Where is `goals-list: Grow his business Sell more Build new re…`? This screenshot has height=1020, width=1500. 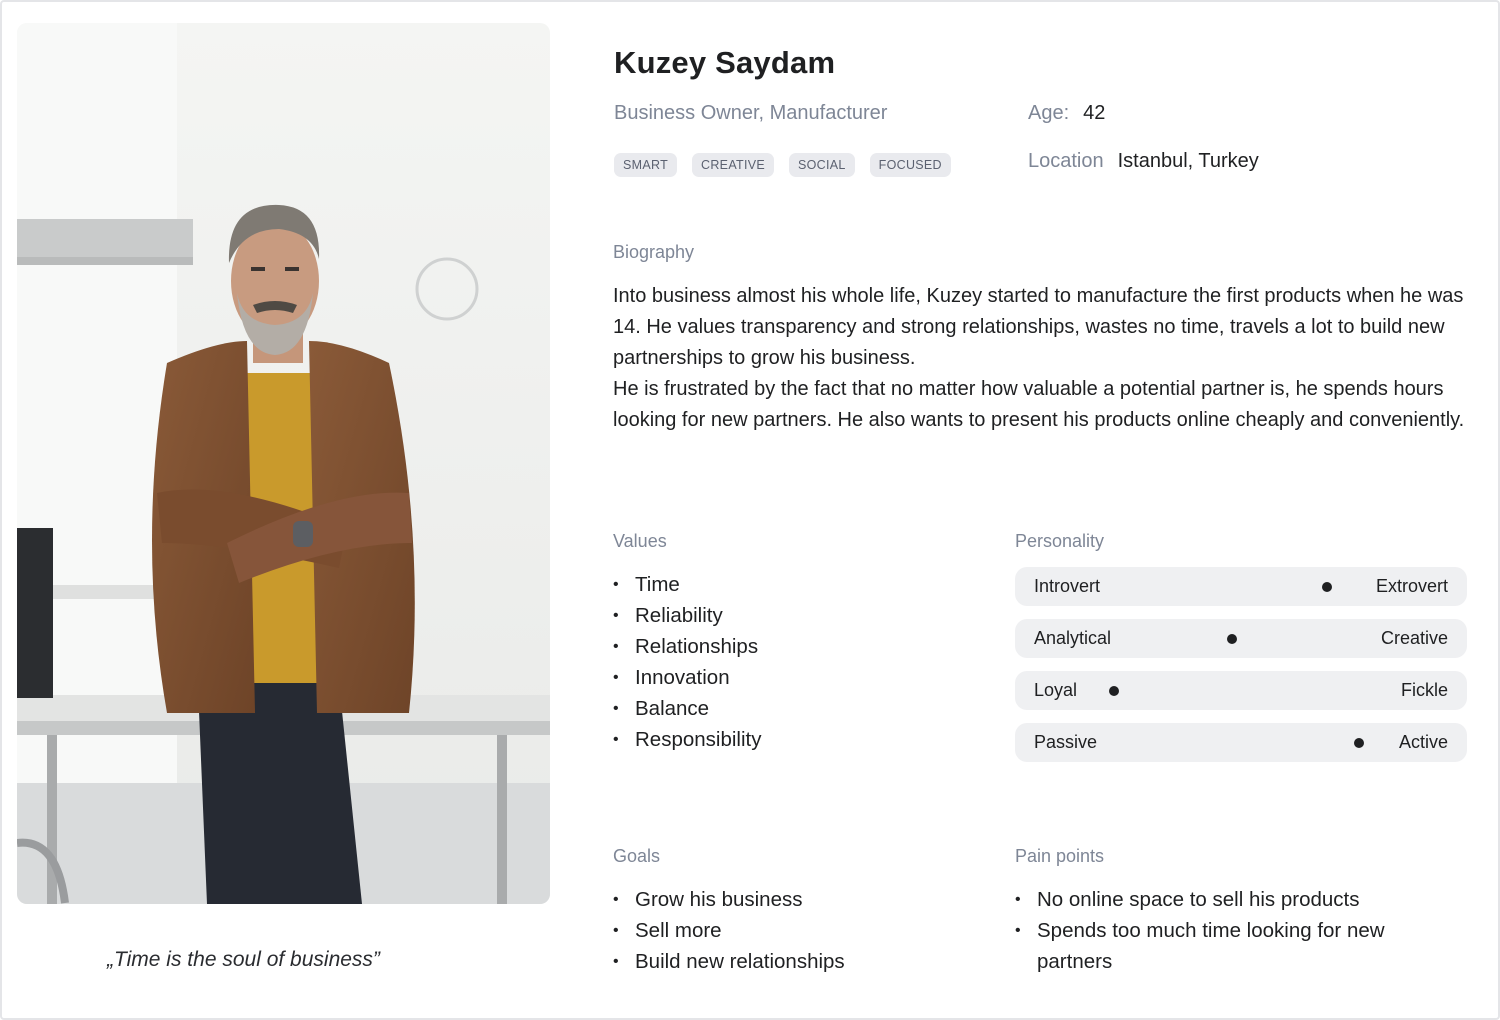 goals-list: Grow his business Sell more Build new re… is located at coordinates (729, 930).